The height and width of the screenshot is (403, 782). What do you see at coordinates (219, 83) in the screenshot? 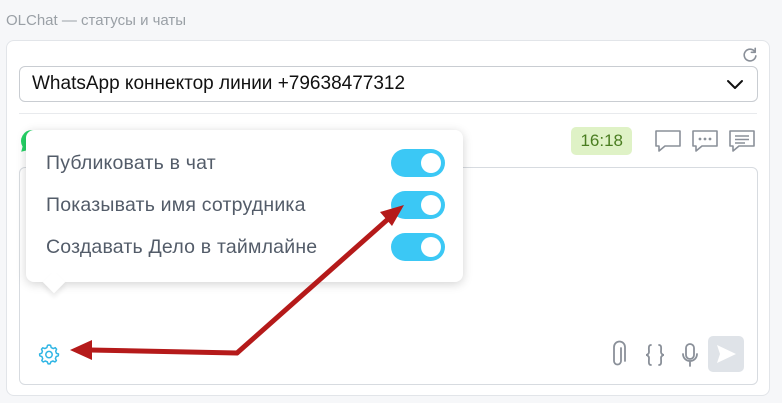
I see `line-select-value: WhatsApp коннектор линии +79638477312` at bounding box center [219, 83].